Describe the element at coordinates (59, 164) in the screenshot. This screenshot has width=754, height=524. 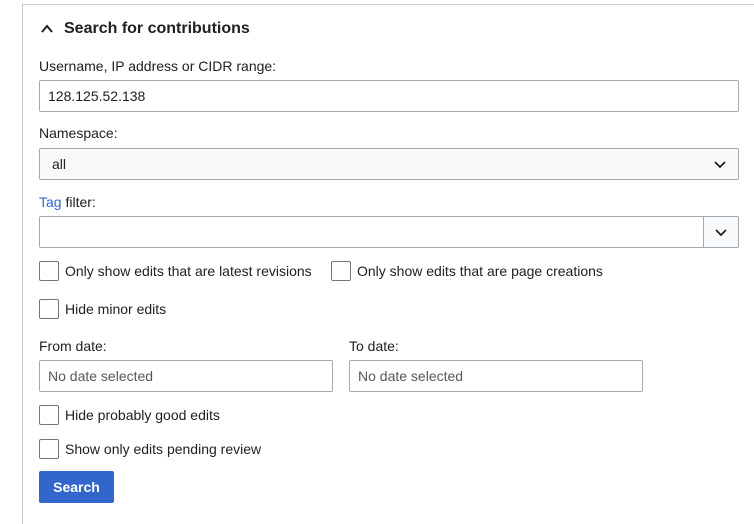
I see `namespace-selected-value: all` at that location.